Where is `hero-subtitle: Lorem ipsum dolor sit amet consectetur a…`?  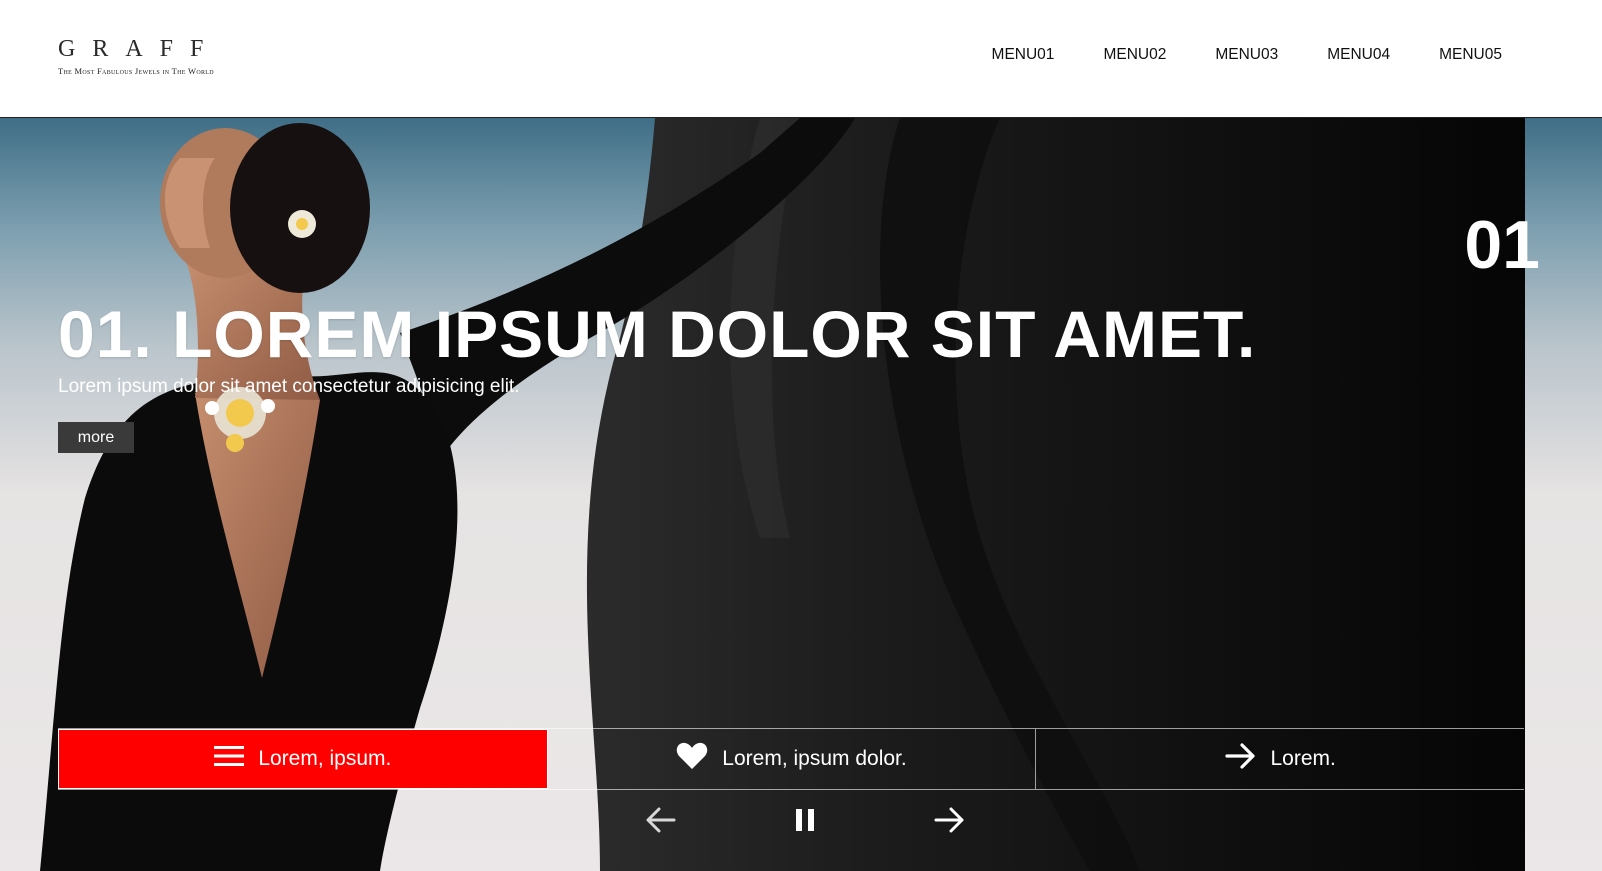 hero-subtitle: Lorem ipsum dolor sit amet consectetur a… is located at coordinates (289, 386).